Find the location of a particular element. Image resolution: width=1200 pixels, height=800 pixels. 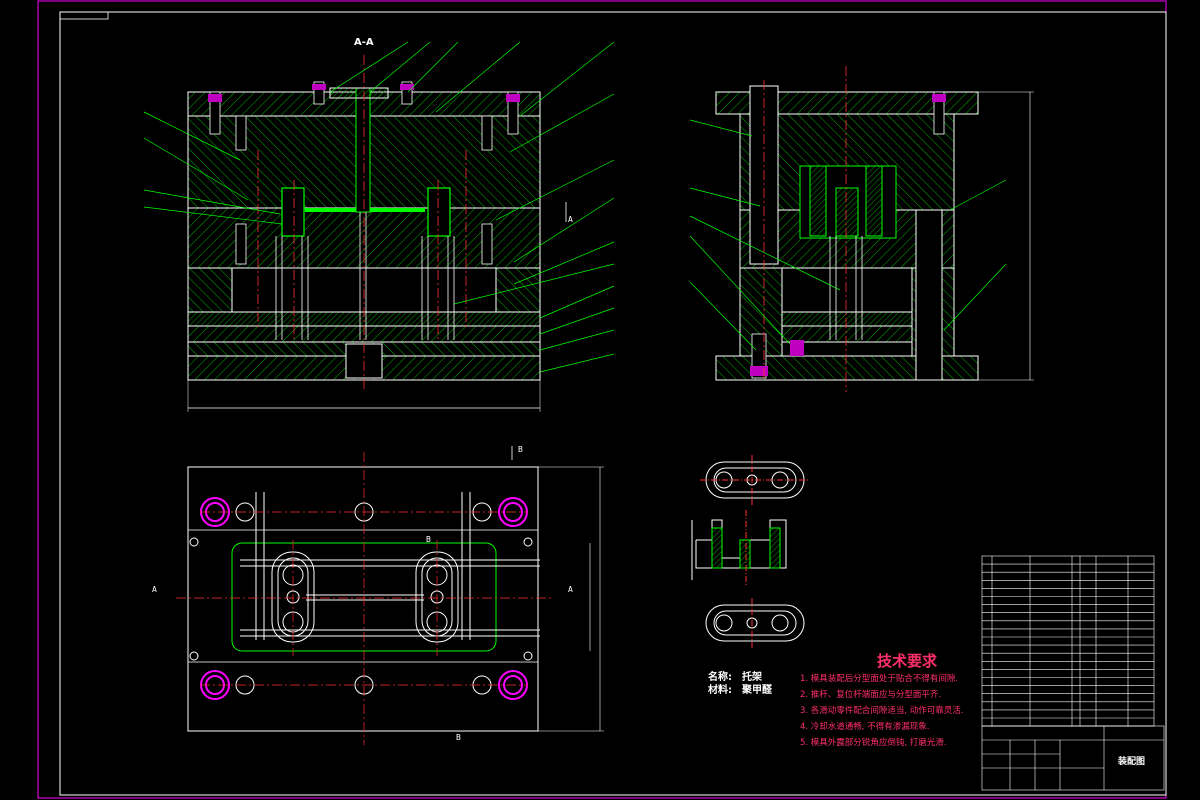

material-value: 聚甲醛 is located at coordinates (757, 689).